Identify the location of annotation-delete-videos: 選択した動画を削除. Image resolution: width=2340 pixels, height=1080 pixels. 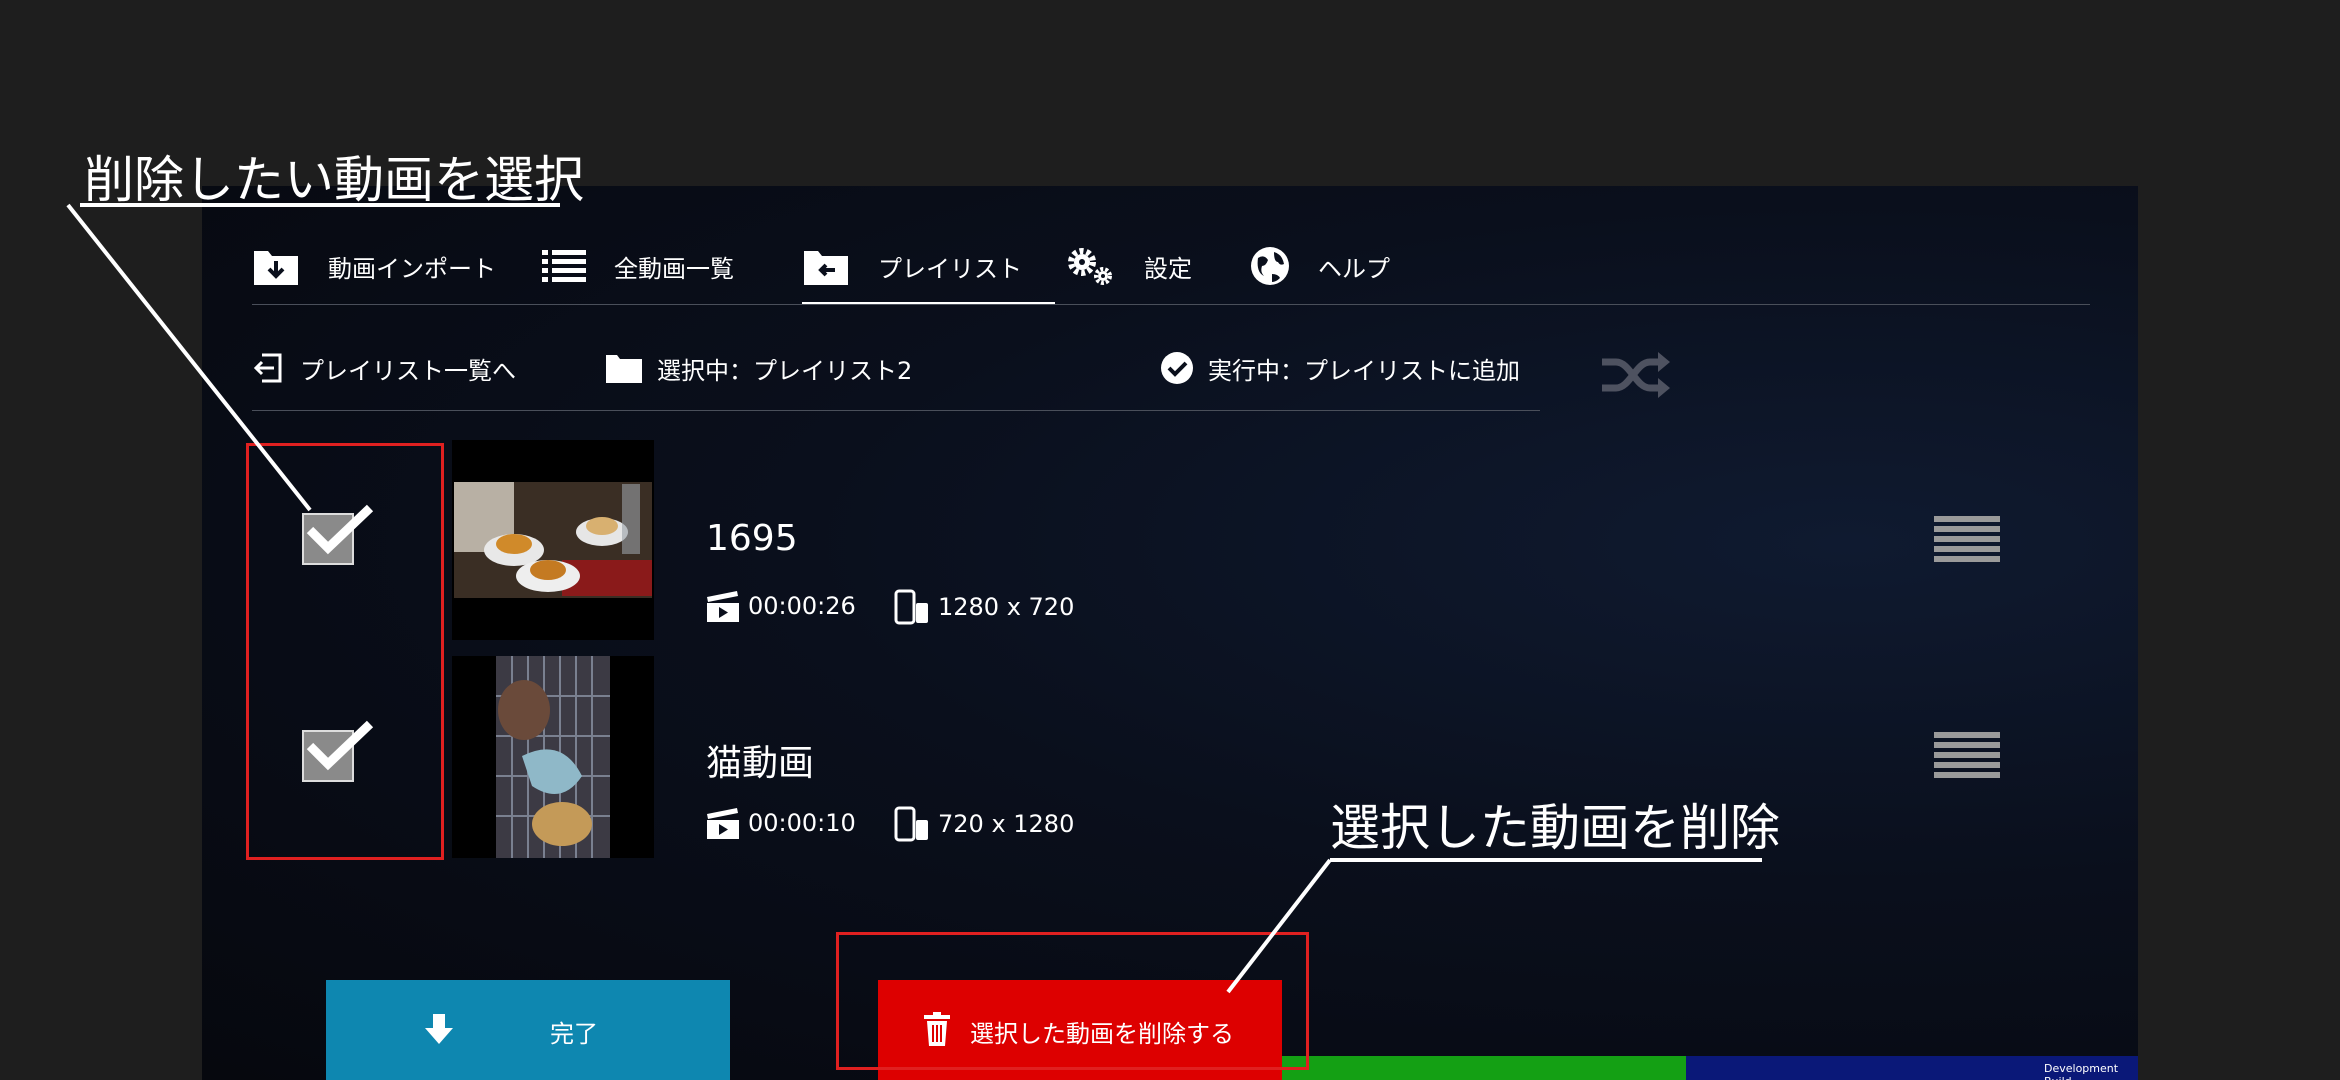
(1555, 828).